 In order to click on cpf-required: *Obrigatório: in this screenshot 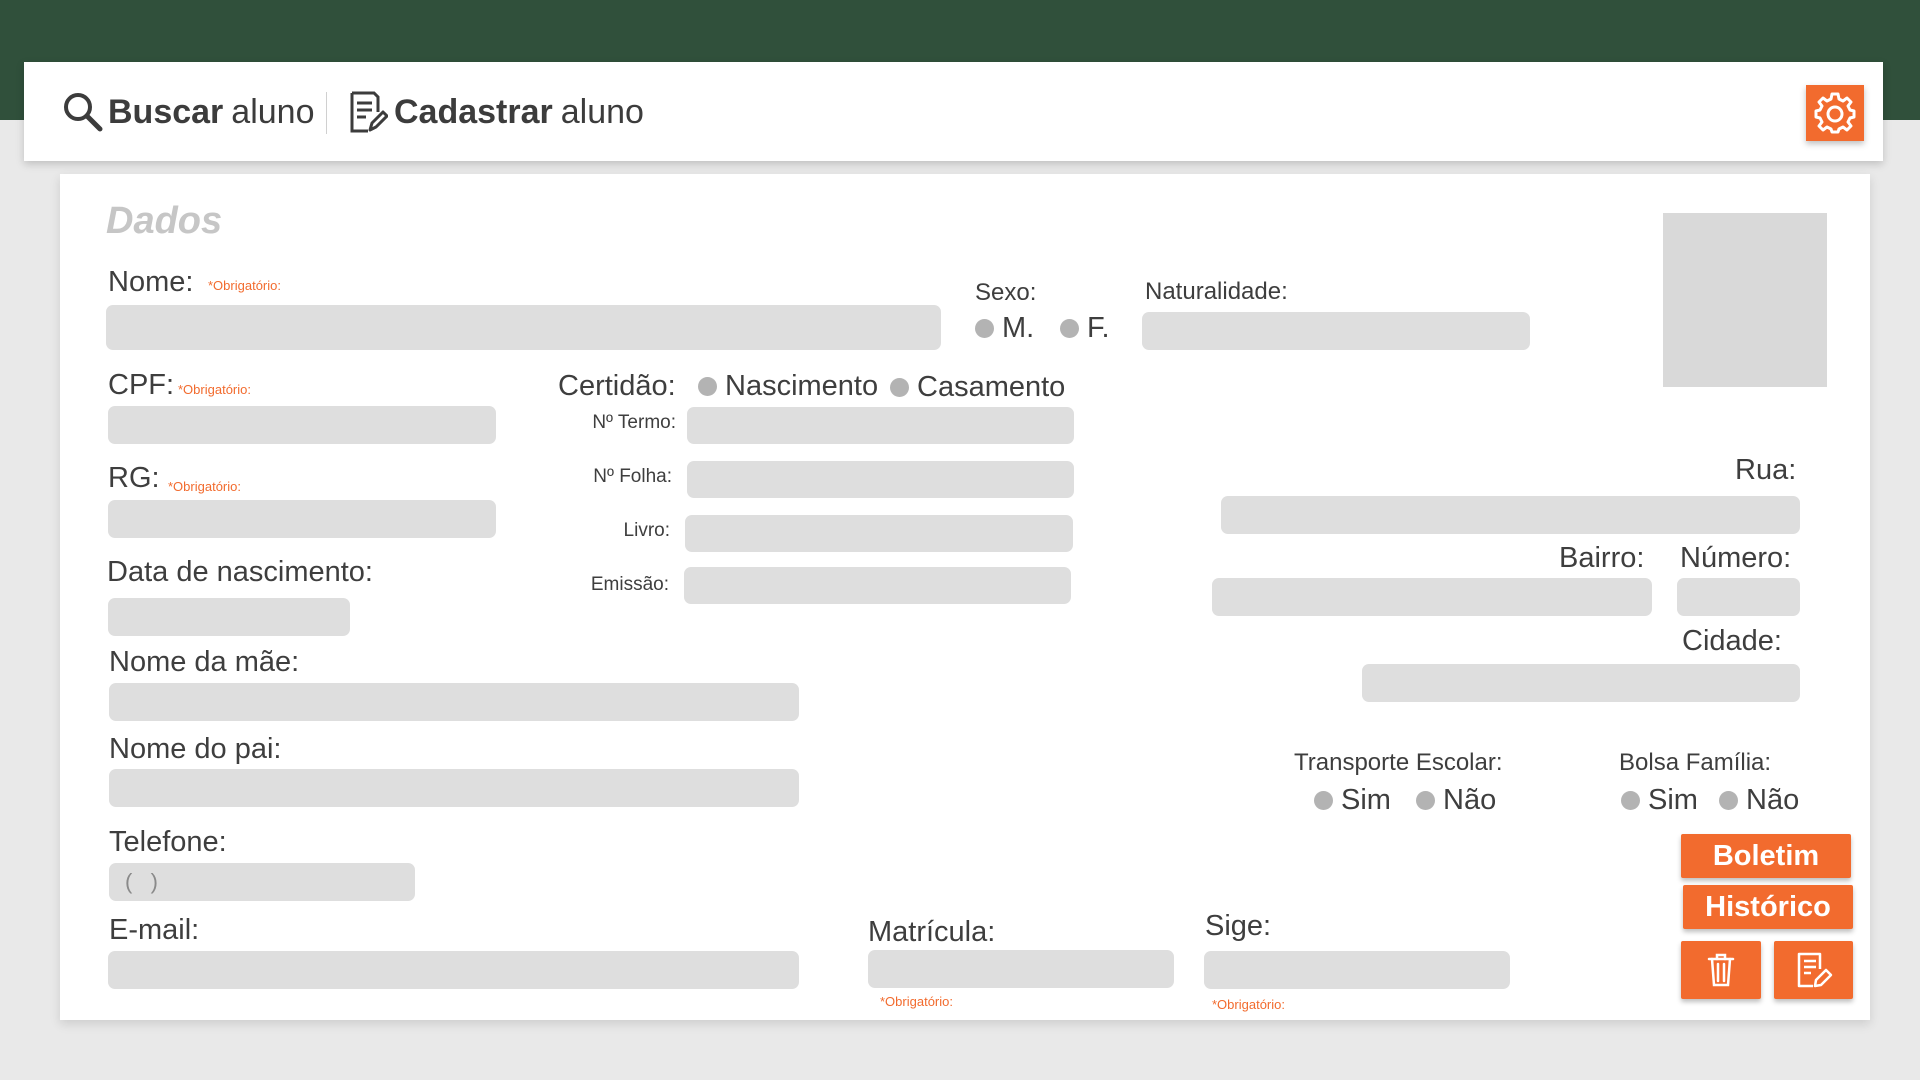, I will do `click(214, 389)`.